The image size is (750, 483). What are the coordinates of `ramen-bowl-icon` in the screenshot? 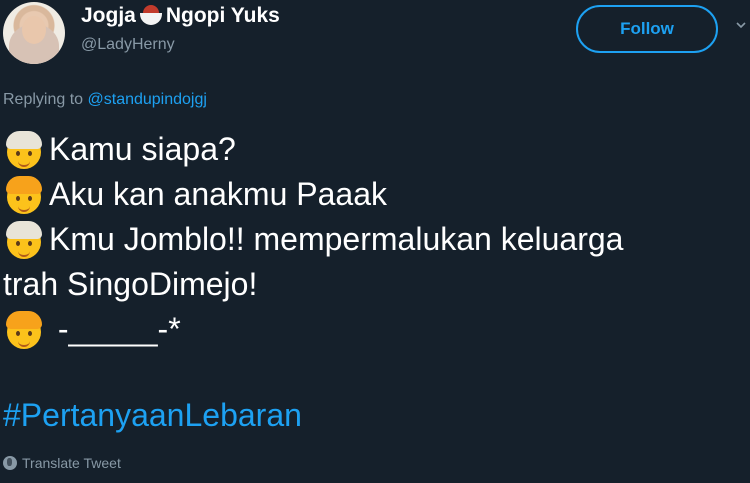 It's located at (151, 16).